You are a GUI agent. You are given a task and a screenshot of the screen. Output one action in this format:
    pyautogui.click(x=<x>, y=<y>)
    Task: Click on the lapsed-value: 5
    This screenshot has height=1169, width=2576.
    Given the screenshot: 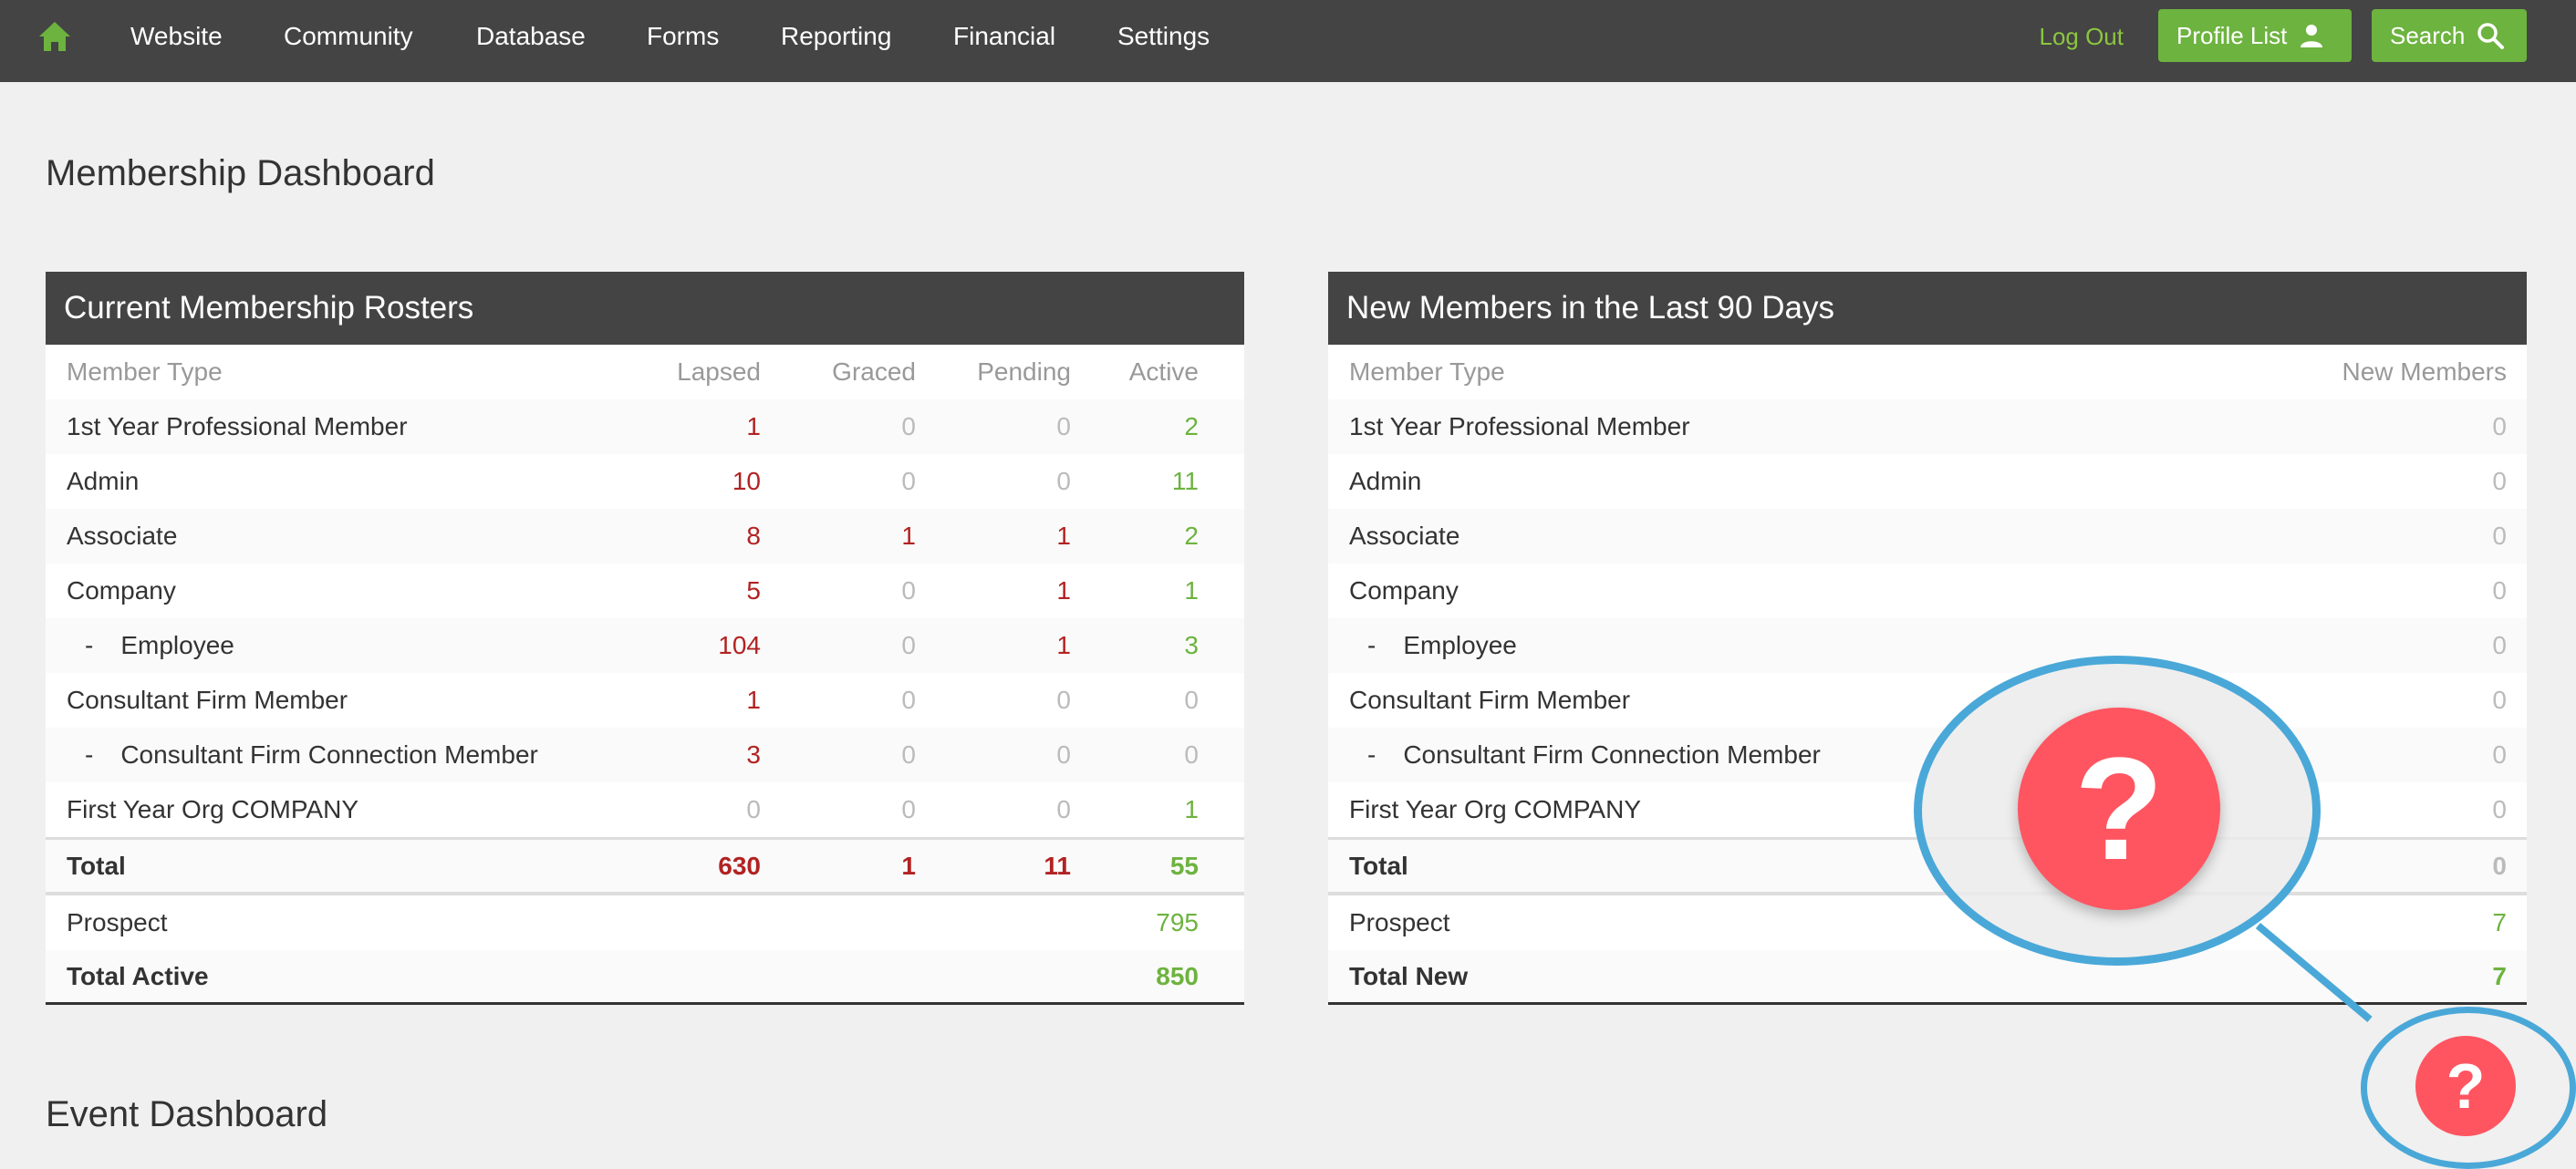 What is the action you would take?
    pyautogui.click(x=753, y=590)
    